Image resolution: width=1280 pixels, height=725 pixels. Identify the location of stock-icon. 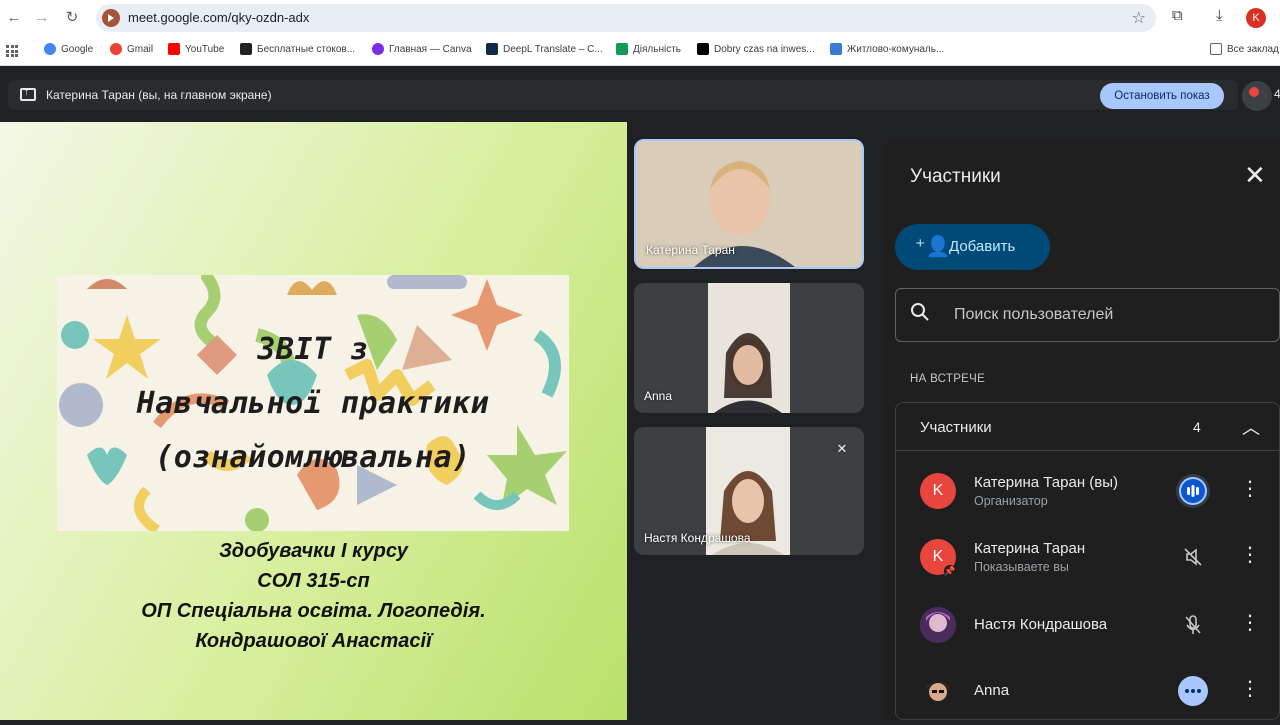
(246, 49).